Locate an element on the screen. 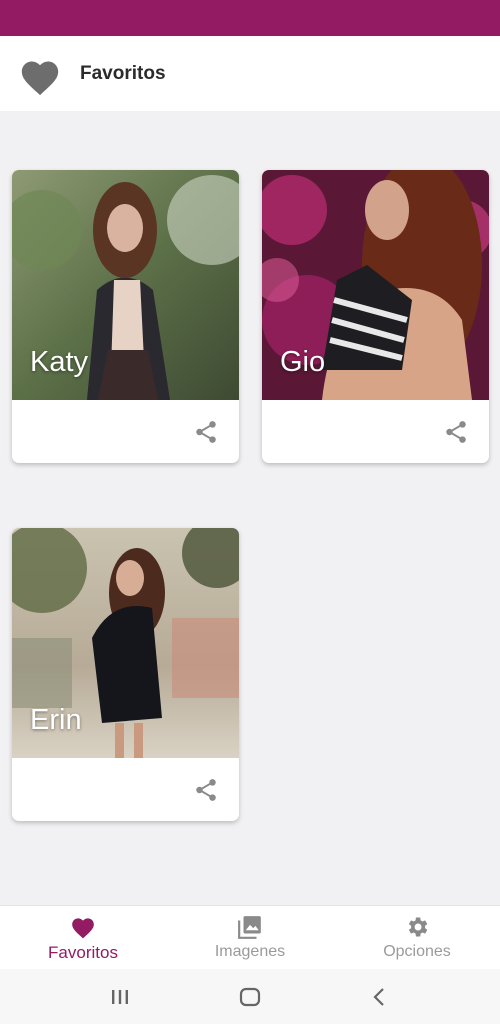  home-icon is located at coordinates (250, 997).